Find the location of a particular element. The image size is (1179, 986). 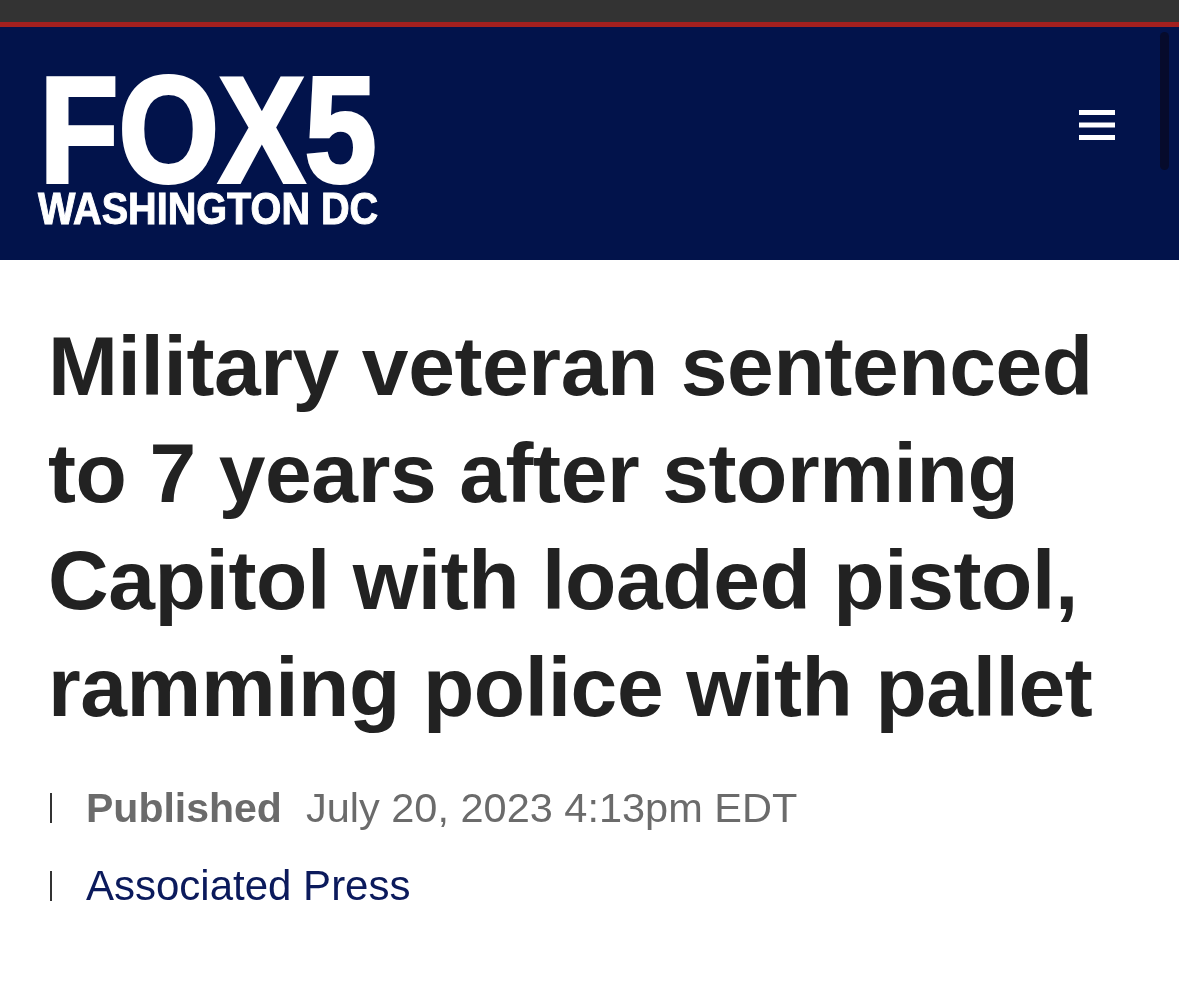

menu-button is located at coordinates (1097, 125).